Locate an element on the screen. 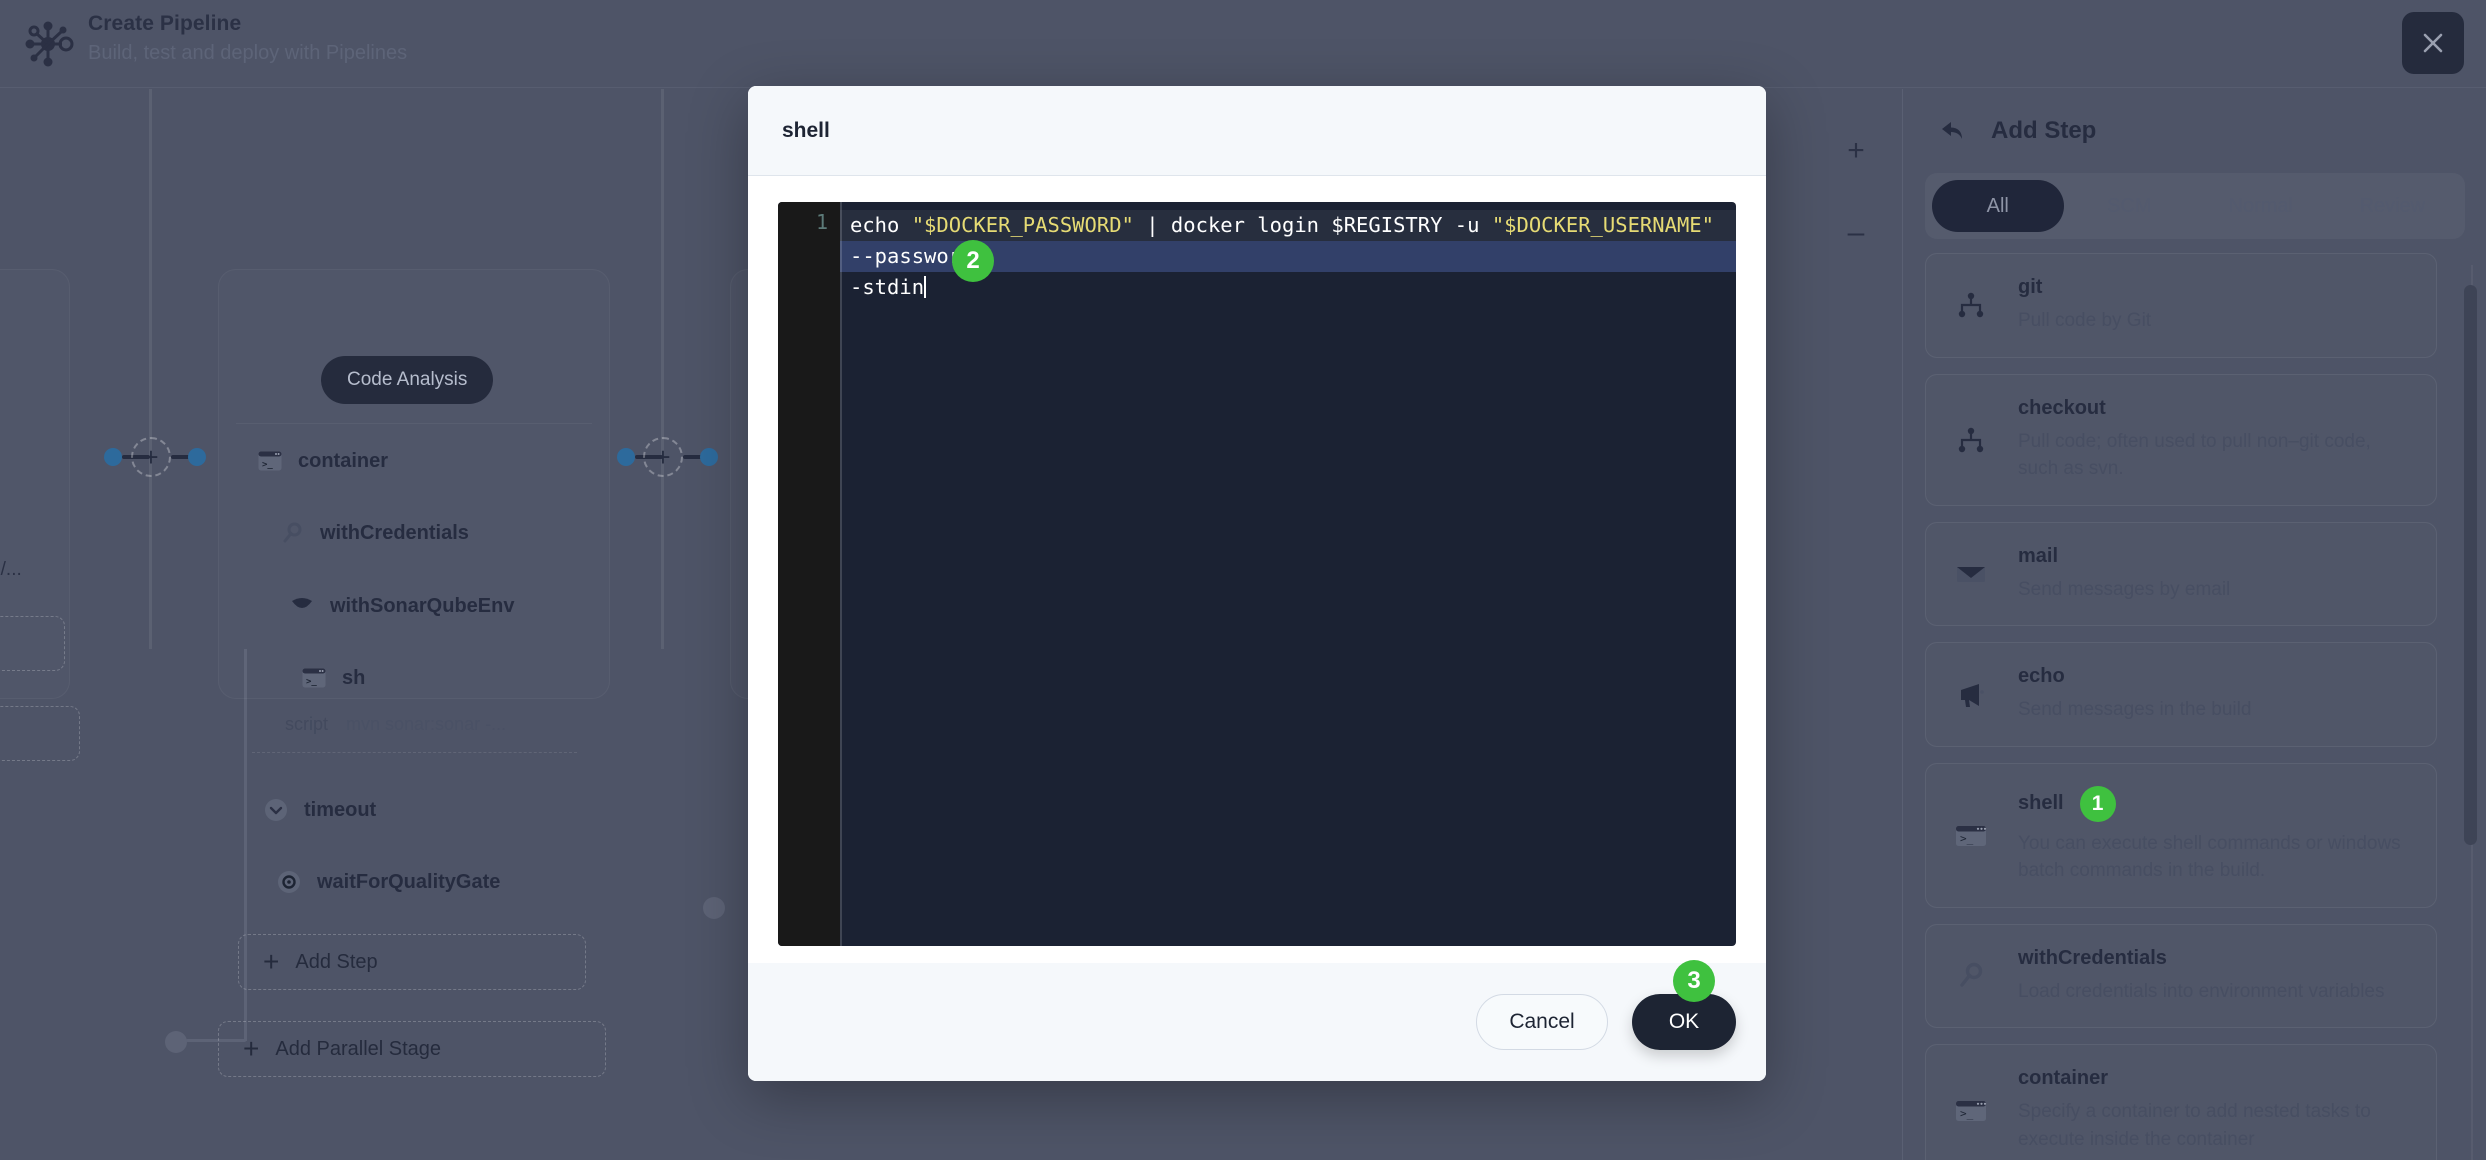 This screenshot has width=2486, height=1160. dialog-title: shell is located at coordinates (806, 130).